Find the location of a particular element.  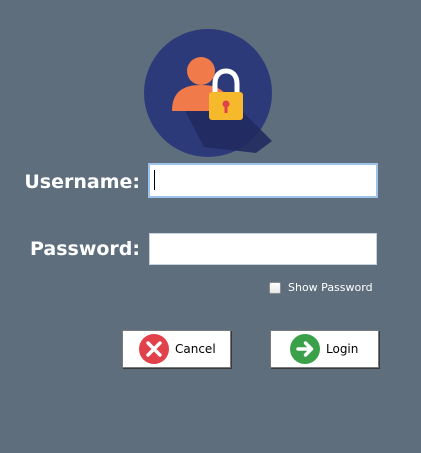

arrow-right-icon is located at coordinates (305, 349).